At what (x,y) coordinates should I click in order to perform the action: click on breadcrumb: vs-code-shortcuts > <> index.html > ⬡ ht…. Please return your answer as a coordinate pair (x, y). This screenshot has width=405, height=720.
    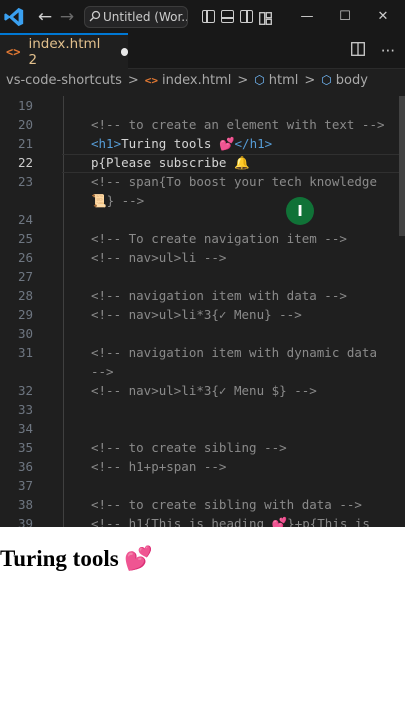
    Looking at the image, I should click on (202, 80).